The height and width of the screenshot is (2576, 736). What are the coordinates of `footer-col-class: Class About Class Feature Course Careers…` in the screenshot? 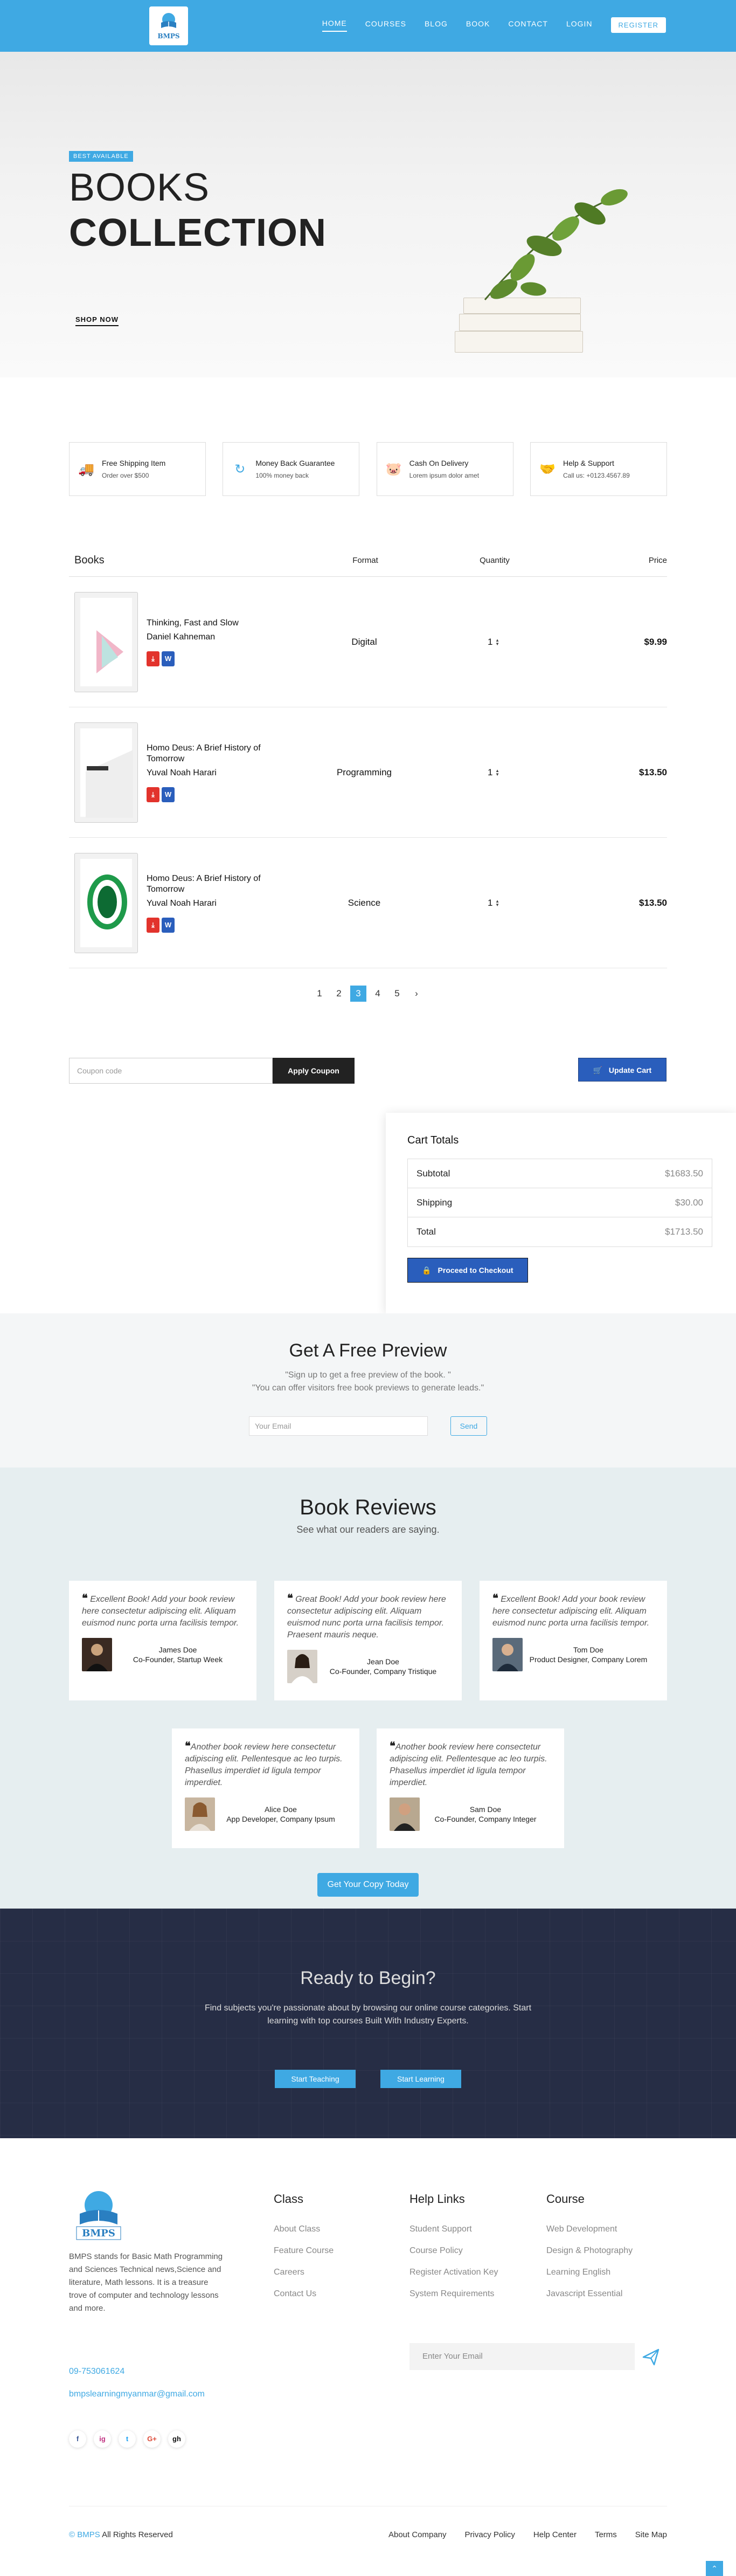 It's located at (304, 2251).